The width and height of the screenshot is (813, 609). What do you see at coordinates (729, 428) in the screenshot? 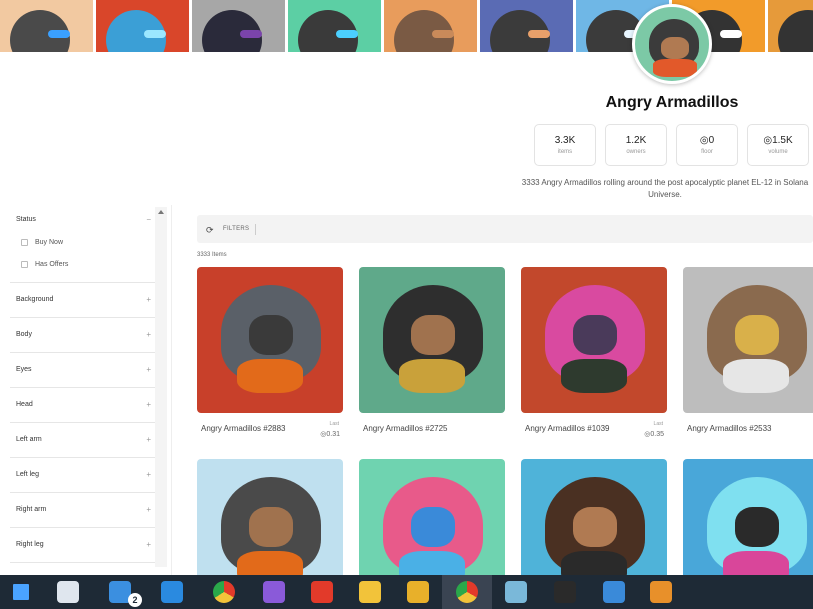
I see `nft-name: Angry Armadillos #2533` at bounding box center [729, 428].